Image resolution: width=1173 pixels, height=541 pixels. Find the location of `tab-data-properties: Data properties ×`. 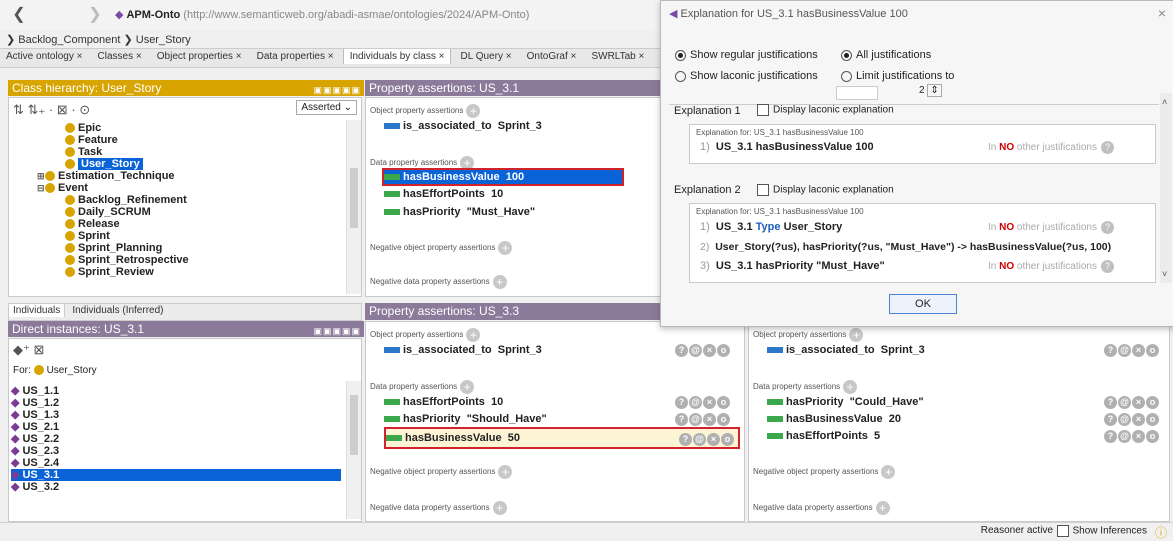

tab-data-properties: Data properties × is located at coordinates (295, 56).